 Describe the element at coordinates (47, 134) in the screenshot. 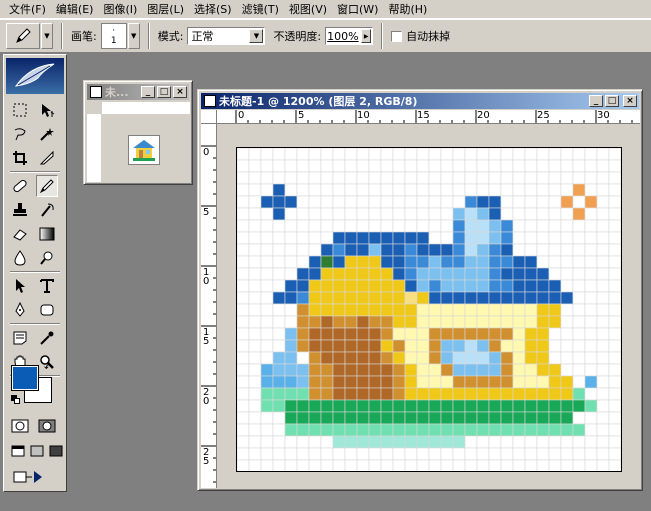

I see `magic-wand-tool` at that location.